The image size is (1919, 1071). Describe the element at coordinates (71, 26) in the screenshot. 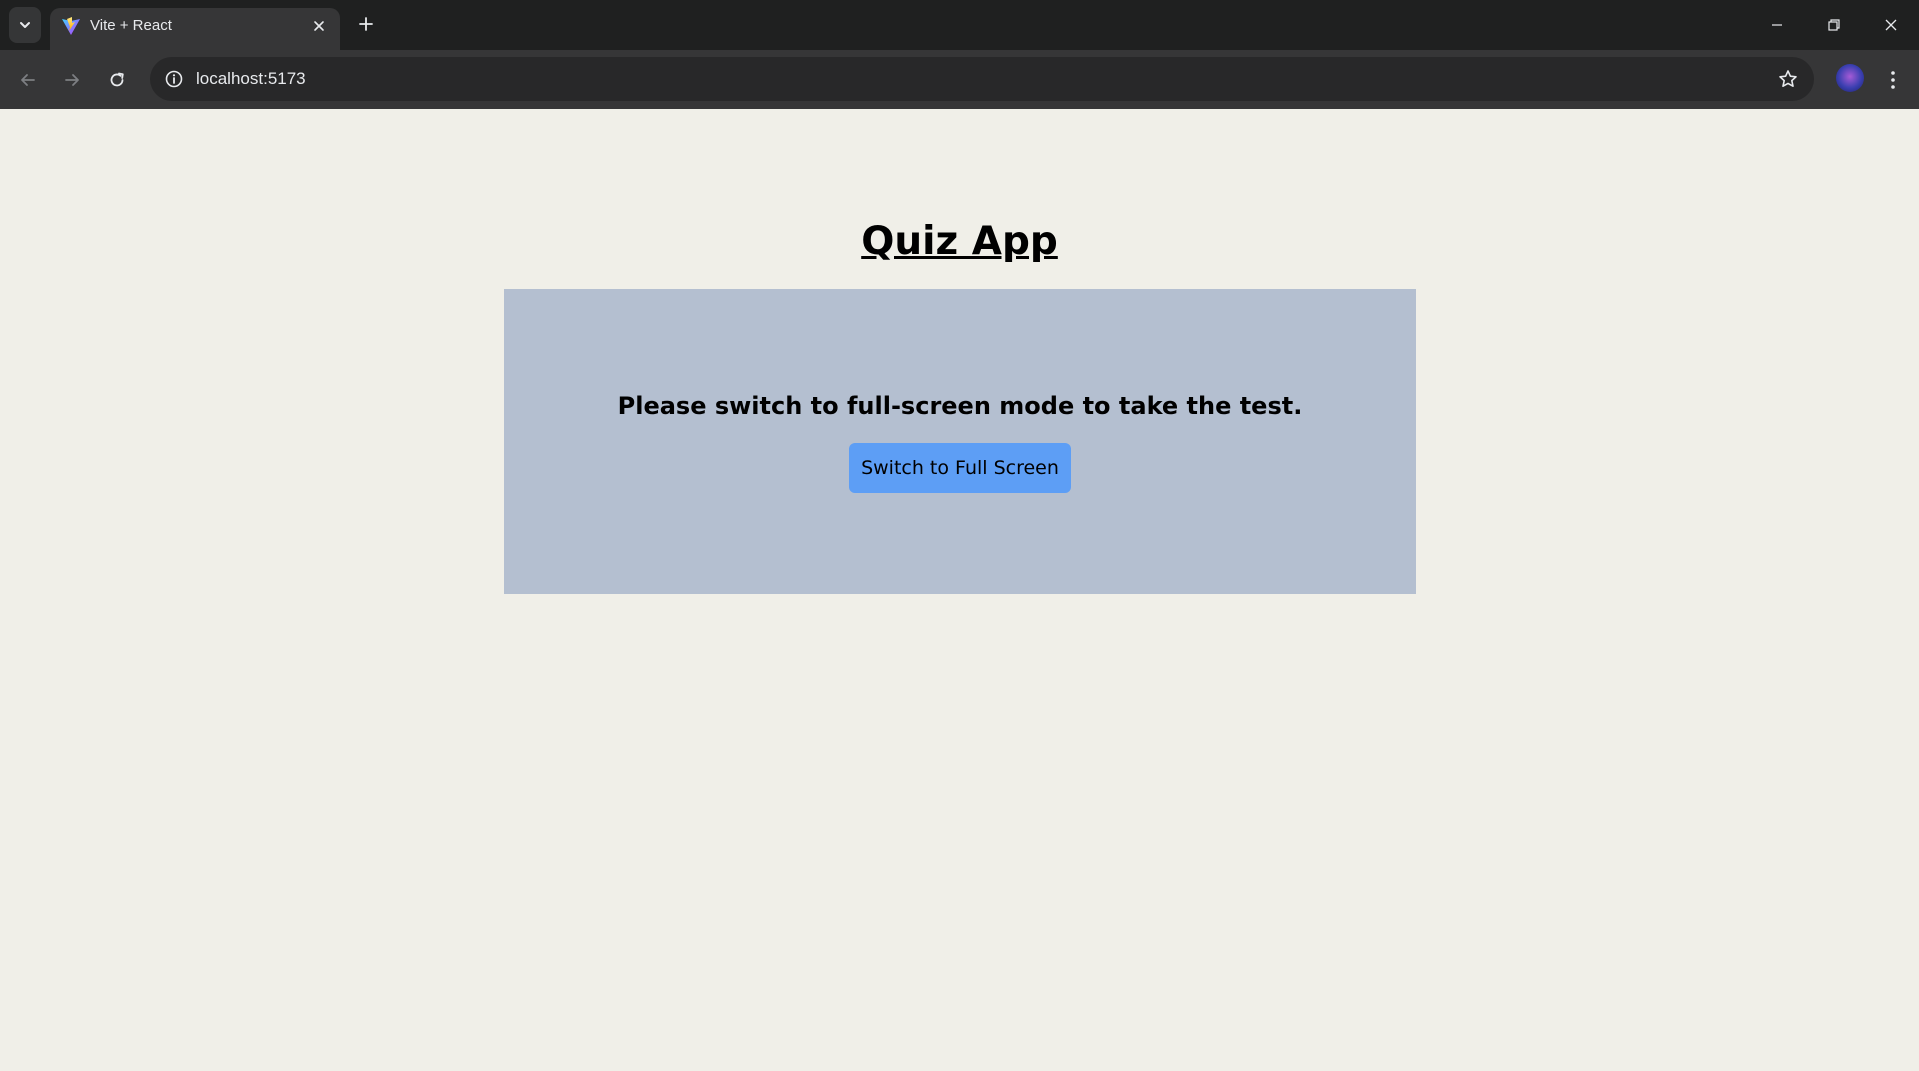

I see `vite-logo-icon` at that location.